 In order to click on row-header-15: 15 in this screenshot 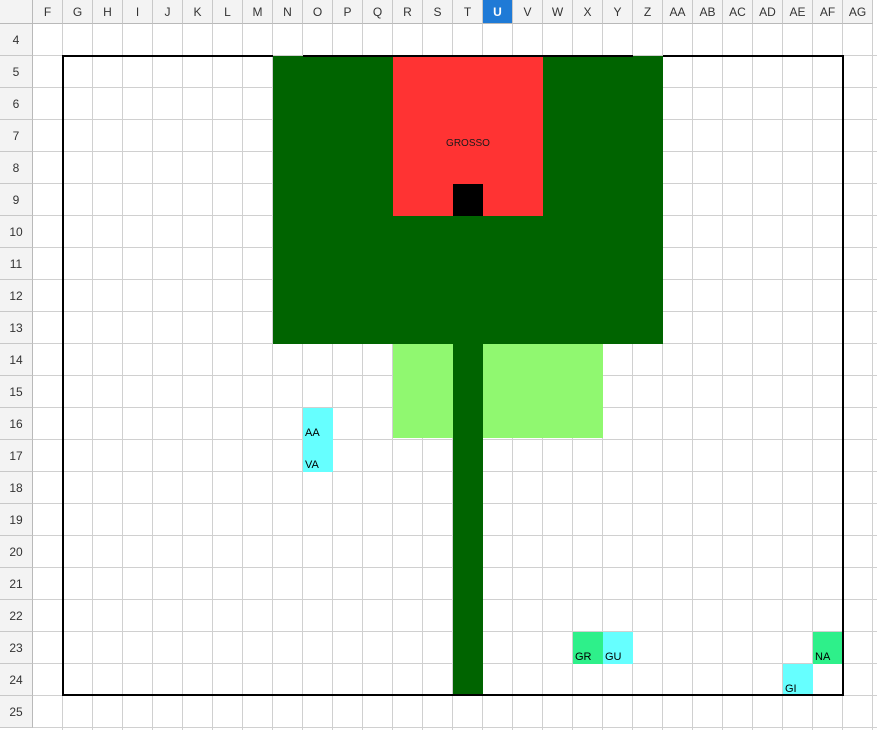, I will do `click(16, 392)`.